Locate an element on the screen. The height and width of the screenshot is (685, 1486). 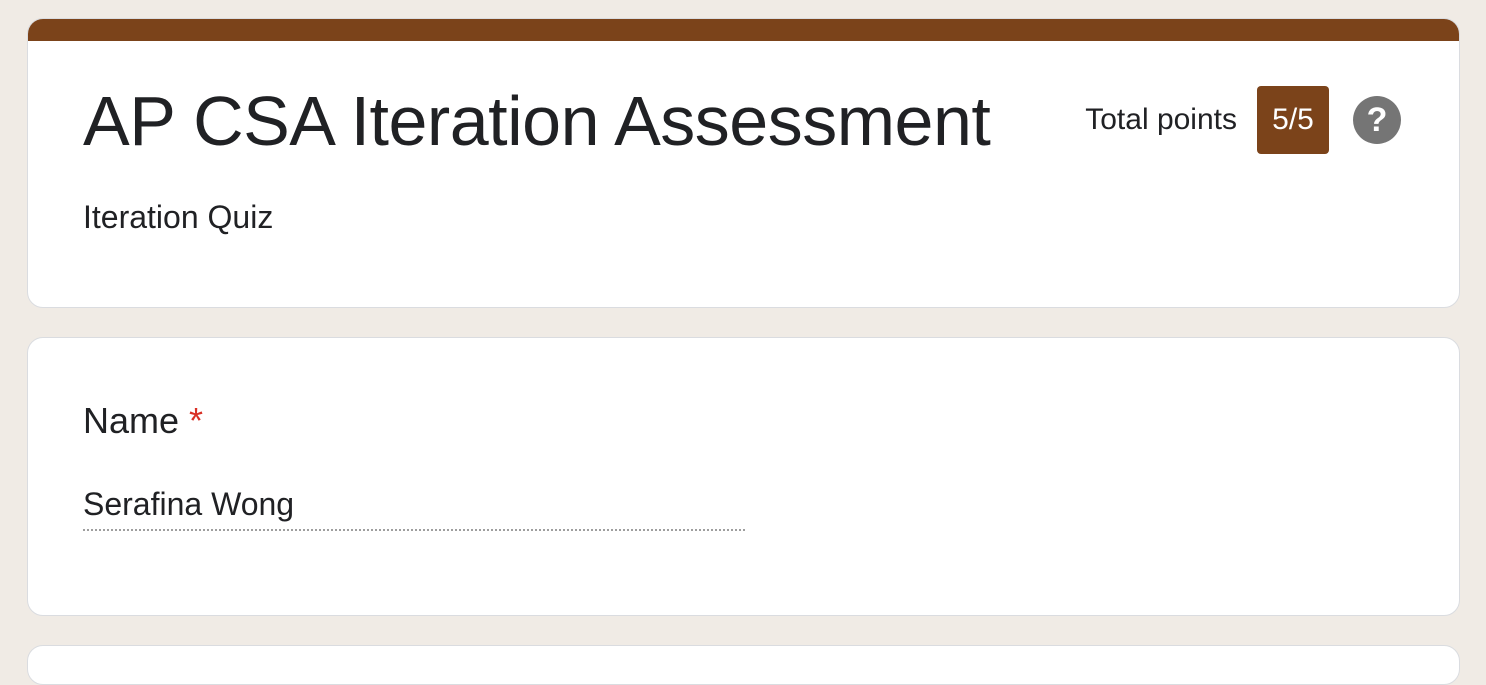
accent-bar is located at coordinates (743, 30).